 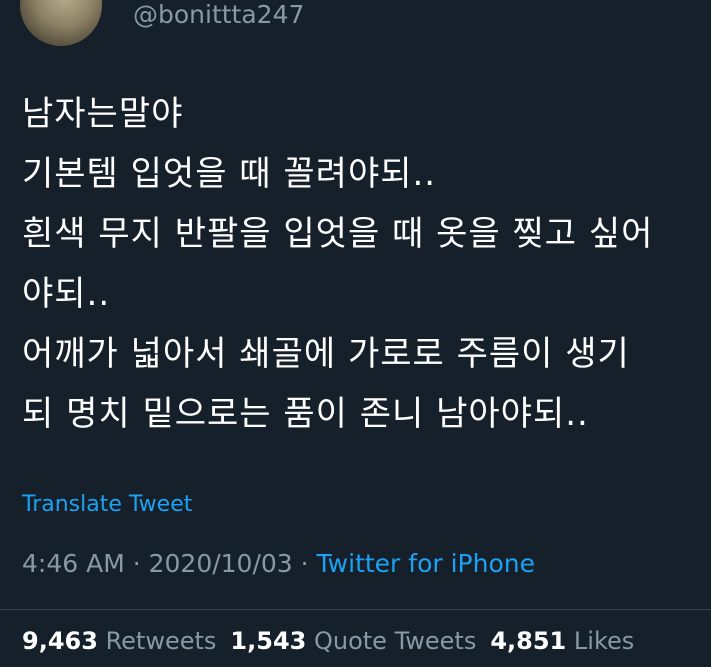 What do you see at coordinates (305, 414) in the screenshot?
I see `tweet-text-line: 되 명치 밑으로는 품이 존니 남아야되..` at bounding box center [305, 414].